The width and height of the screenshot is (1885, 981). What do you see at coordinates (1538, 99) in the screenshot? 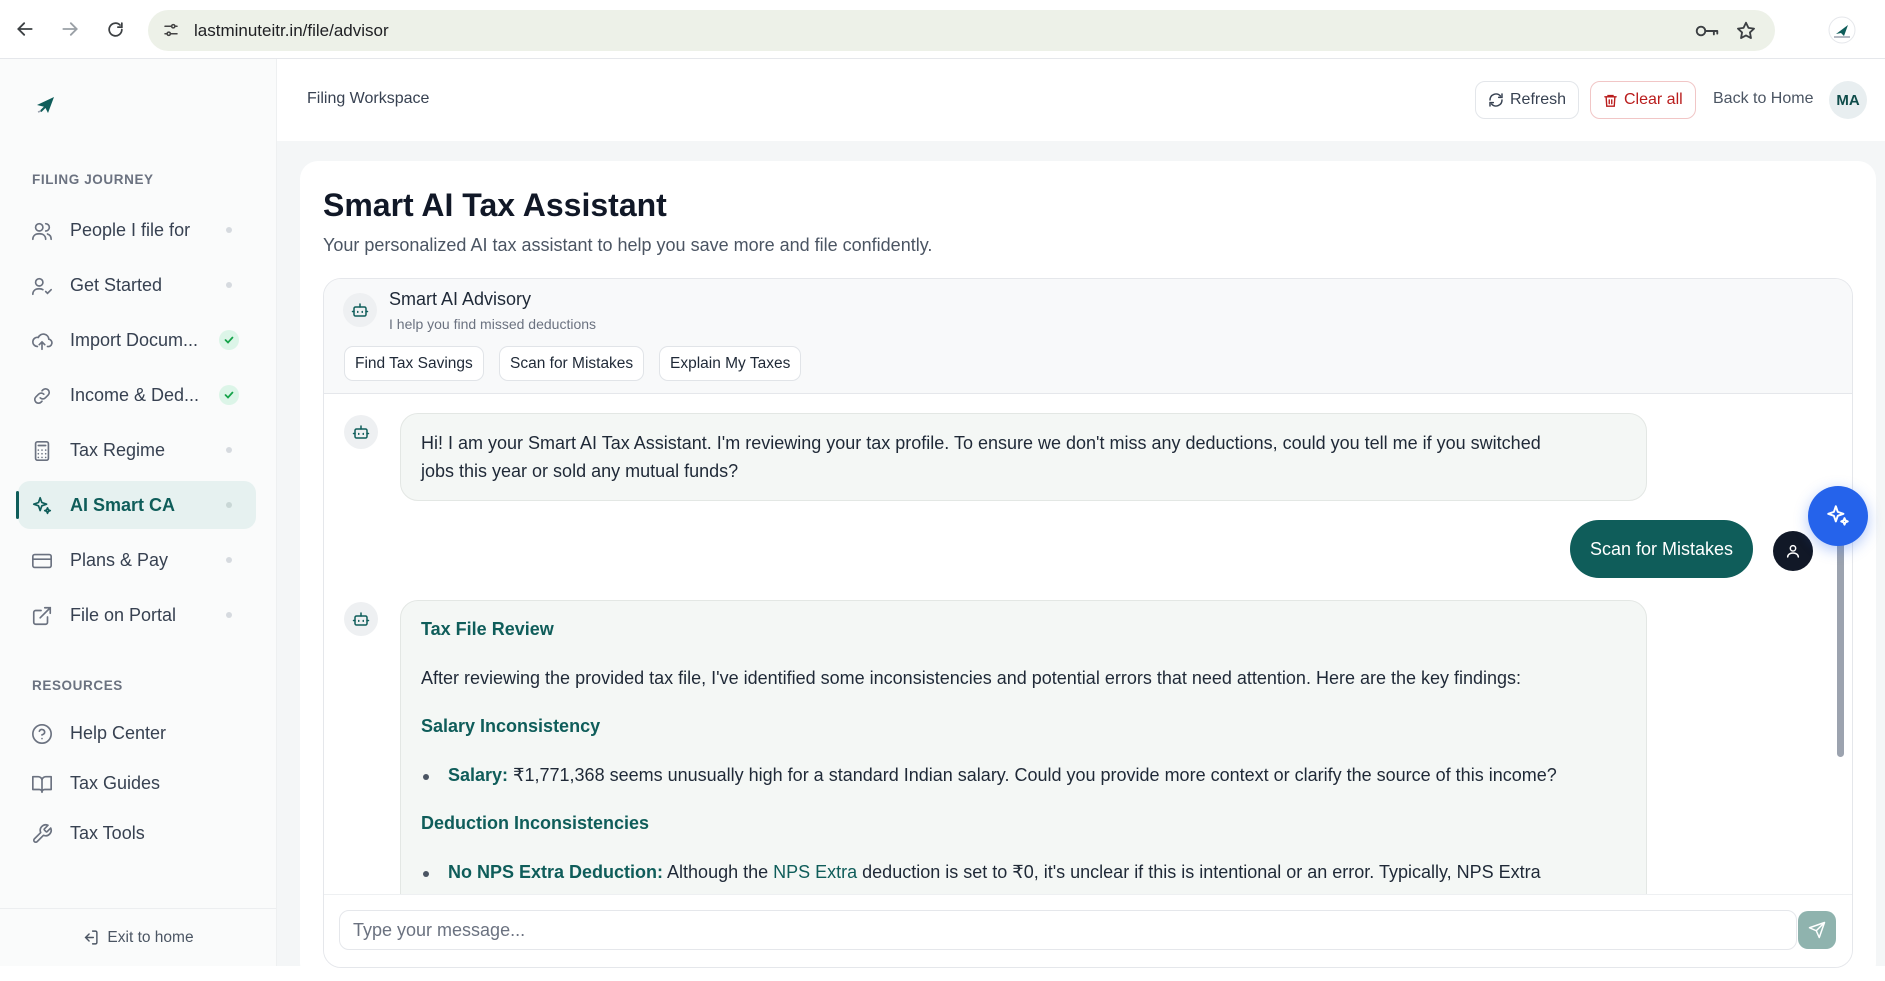
I see `refresh-label: Refresh` at bounding box center [1538, 99].